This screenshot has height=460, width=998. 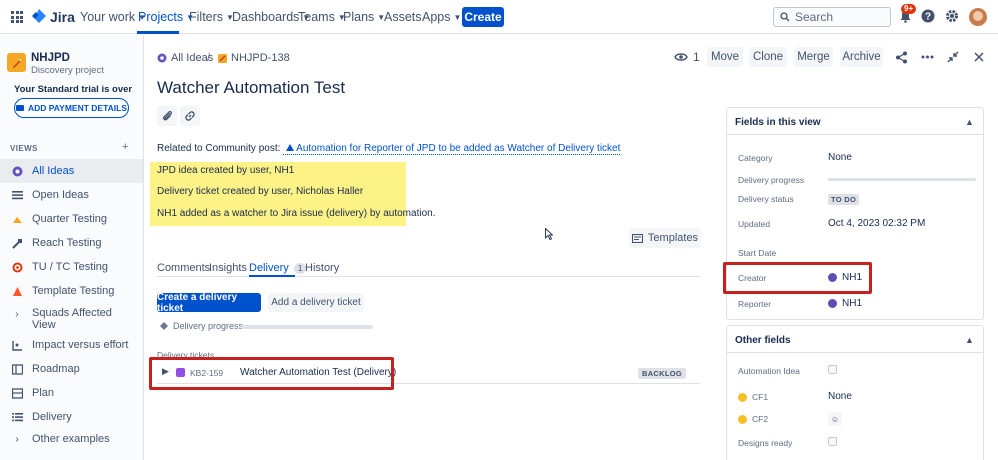 I want to click on nav-plans: Plans ▼, so click(x=364, y=17).